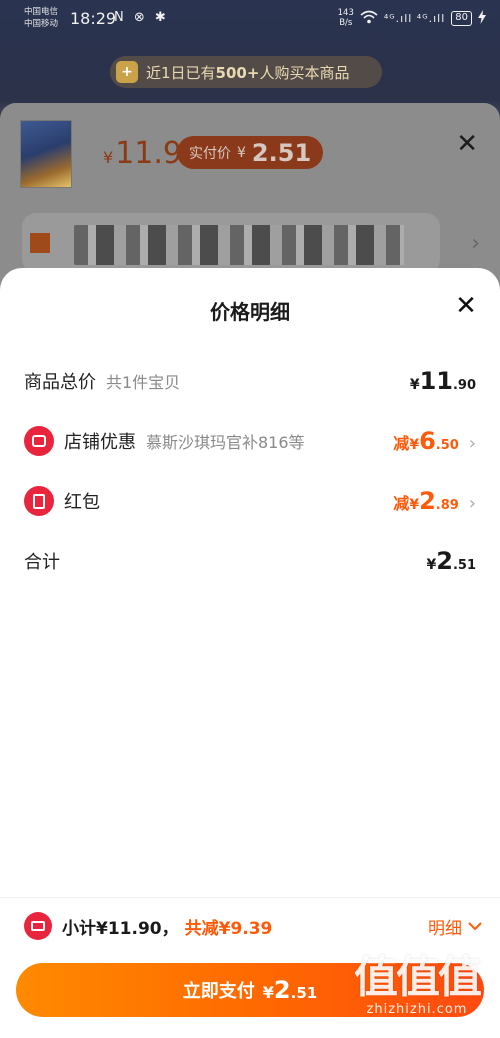 This screenshot has height=1038, width=500. What do you see at coordinates (444, 561) in the screenshot?
I see `sum-int: 2` at bounding box center [444, 561].